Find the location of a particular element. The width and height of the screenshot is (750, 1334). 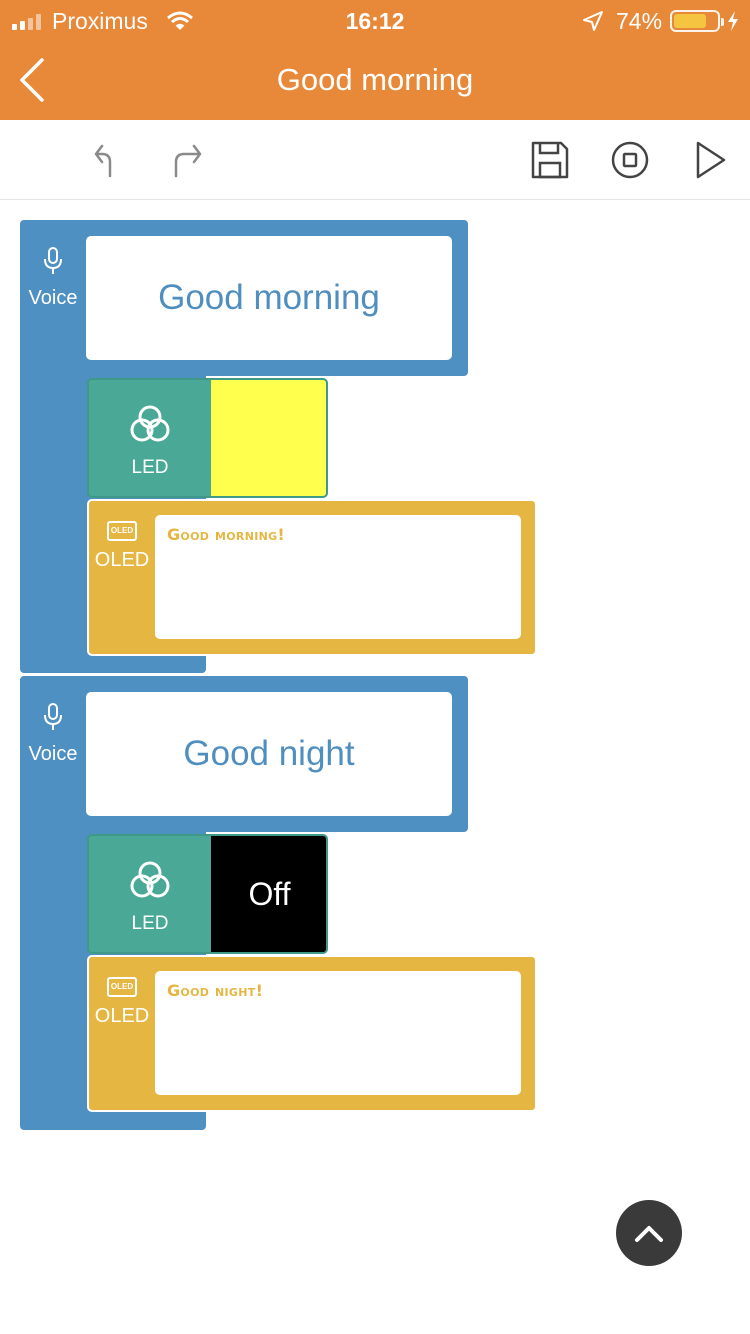

voice-phrase-field: Good night is located at coordinates (269, 754).